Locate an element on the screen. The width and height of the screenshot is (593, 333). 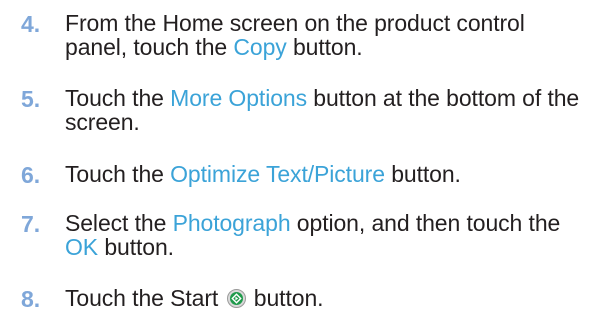
optimize-text-picture-term: Optimize Text/Picture is located at coordinates (277, 174).